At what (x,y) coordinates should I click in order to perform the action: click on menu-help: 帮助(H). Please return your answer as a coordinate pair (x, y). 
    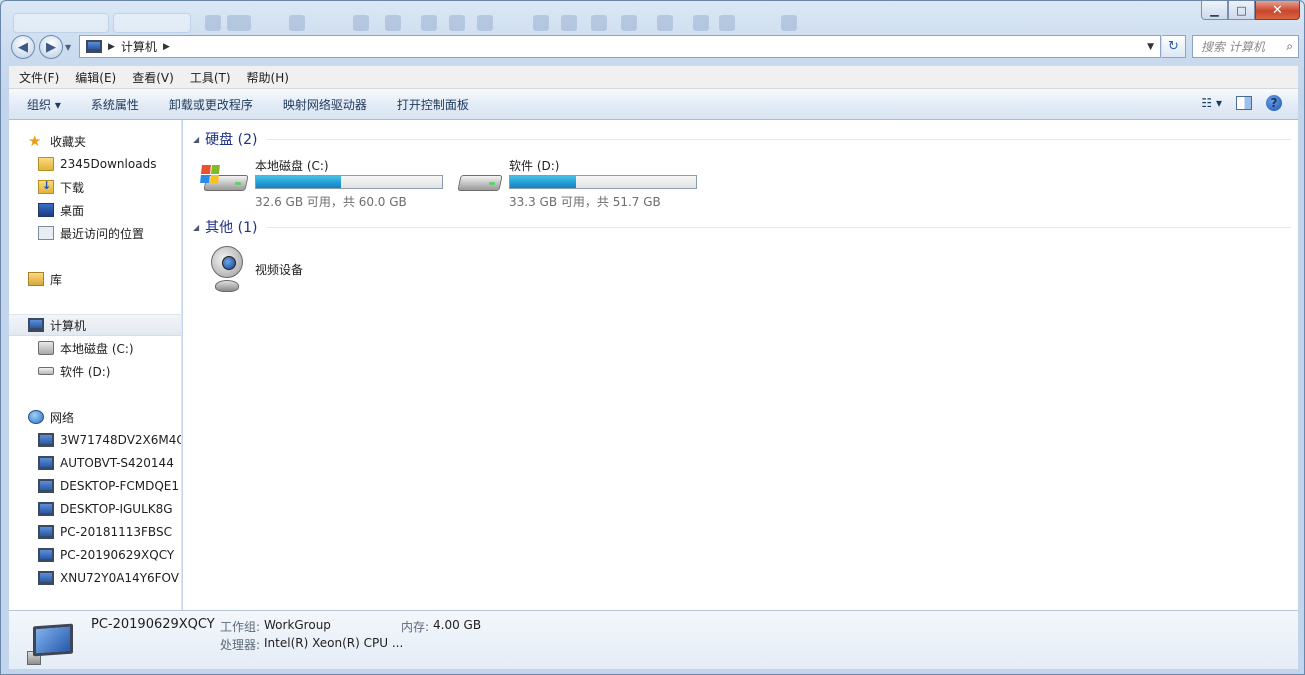
    Looking at the image, I should click on (268, 77).